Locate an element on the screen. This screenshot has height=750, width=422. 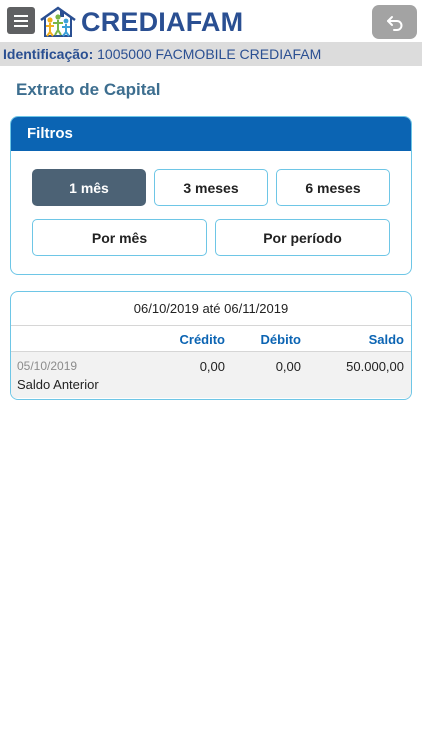
filter-by-month-button: Por mês is located at coordinates (119, 237).